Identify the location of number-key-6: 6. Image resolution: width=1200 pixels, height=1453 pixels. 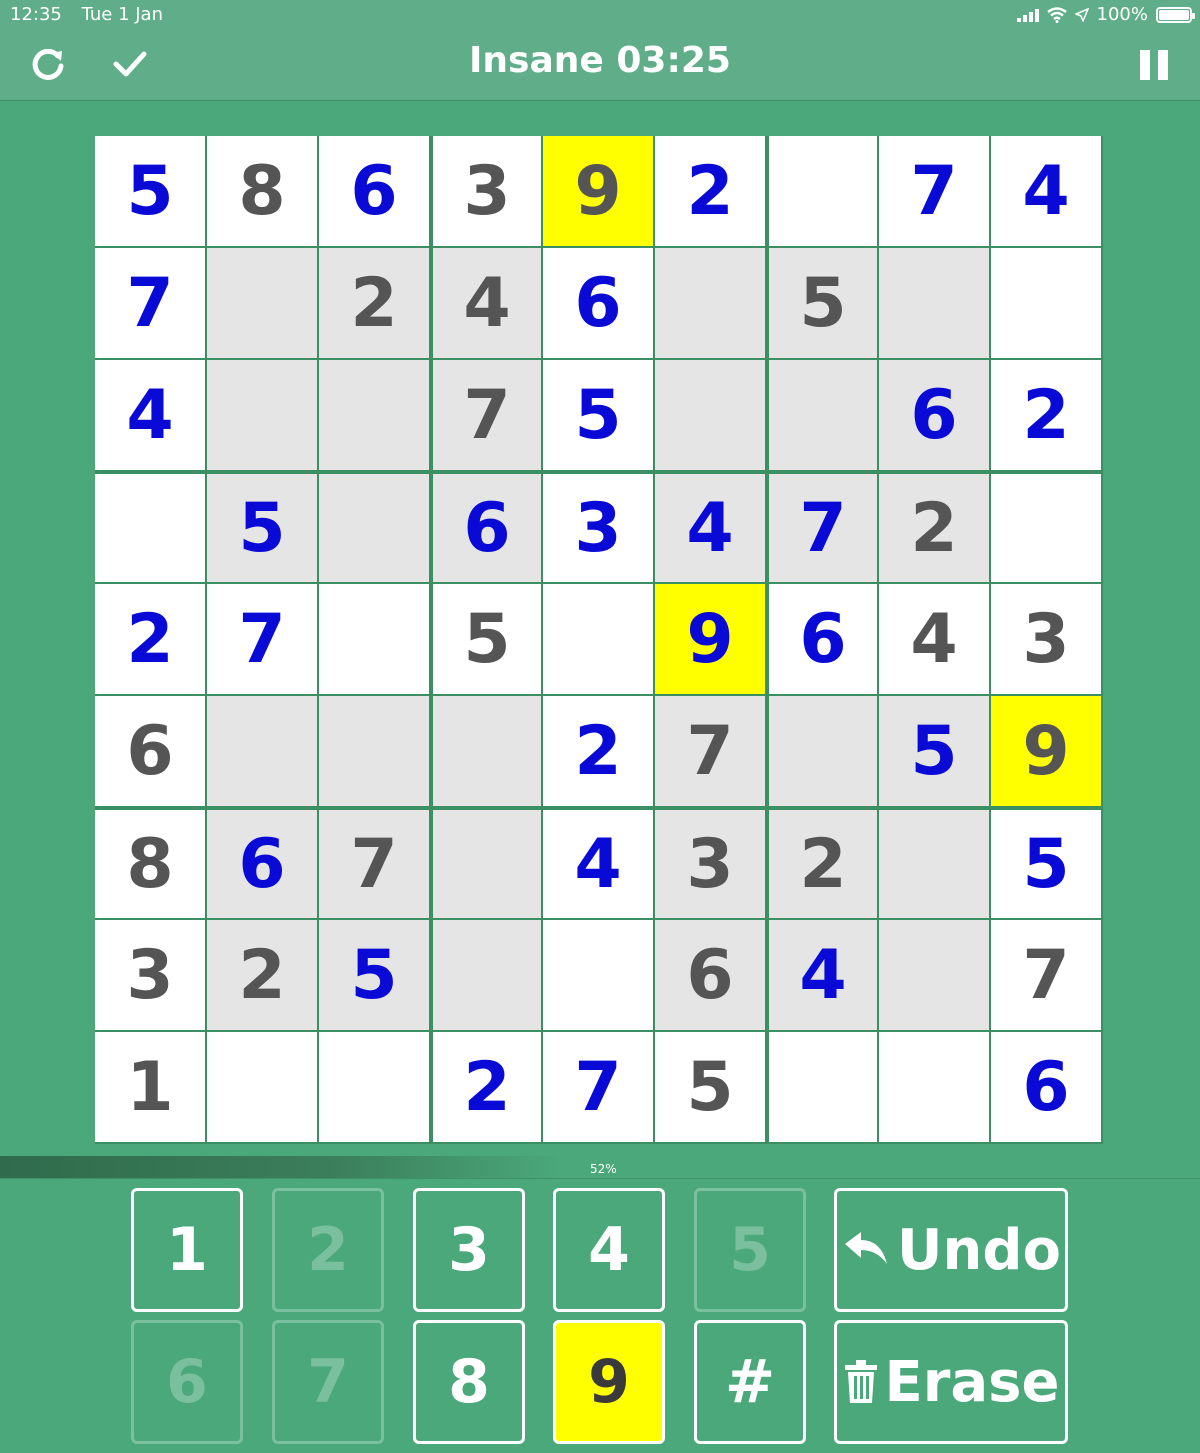
(187, 1382).